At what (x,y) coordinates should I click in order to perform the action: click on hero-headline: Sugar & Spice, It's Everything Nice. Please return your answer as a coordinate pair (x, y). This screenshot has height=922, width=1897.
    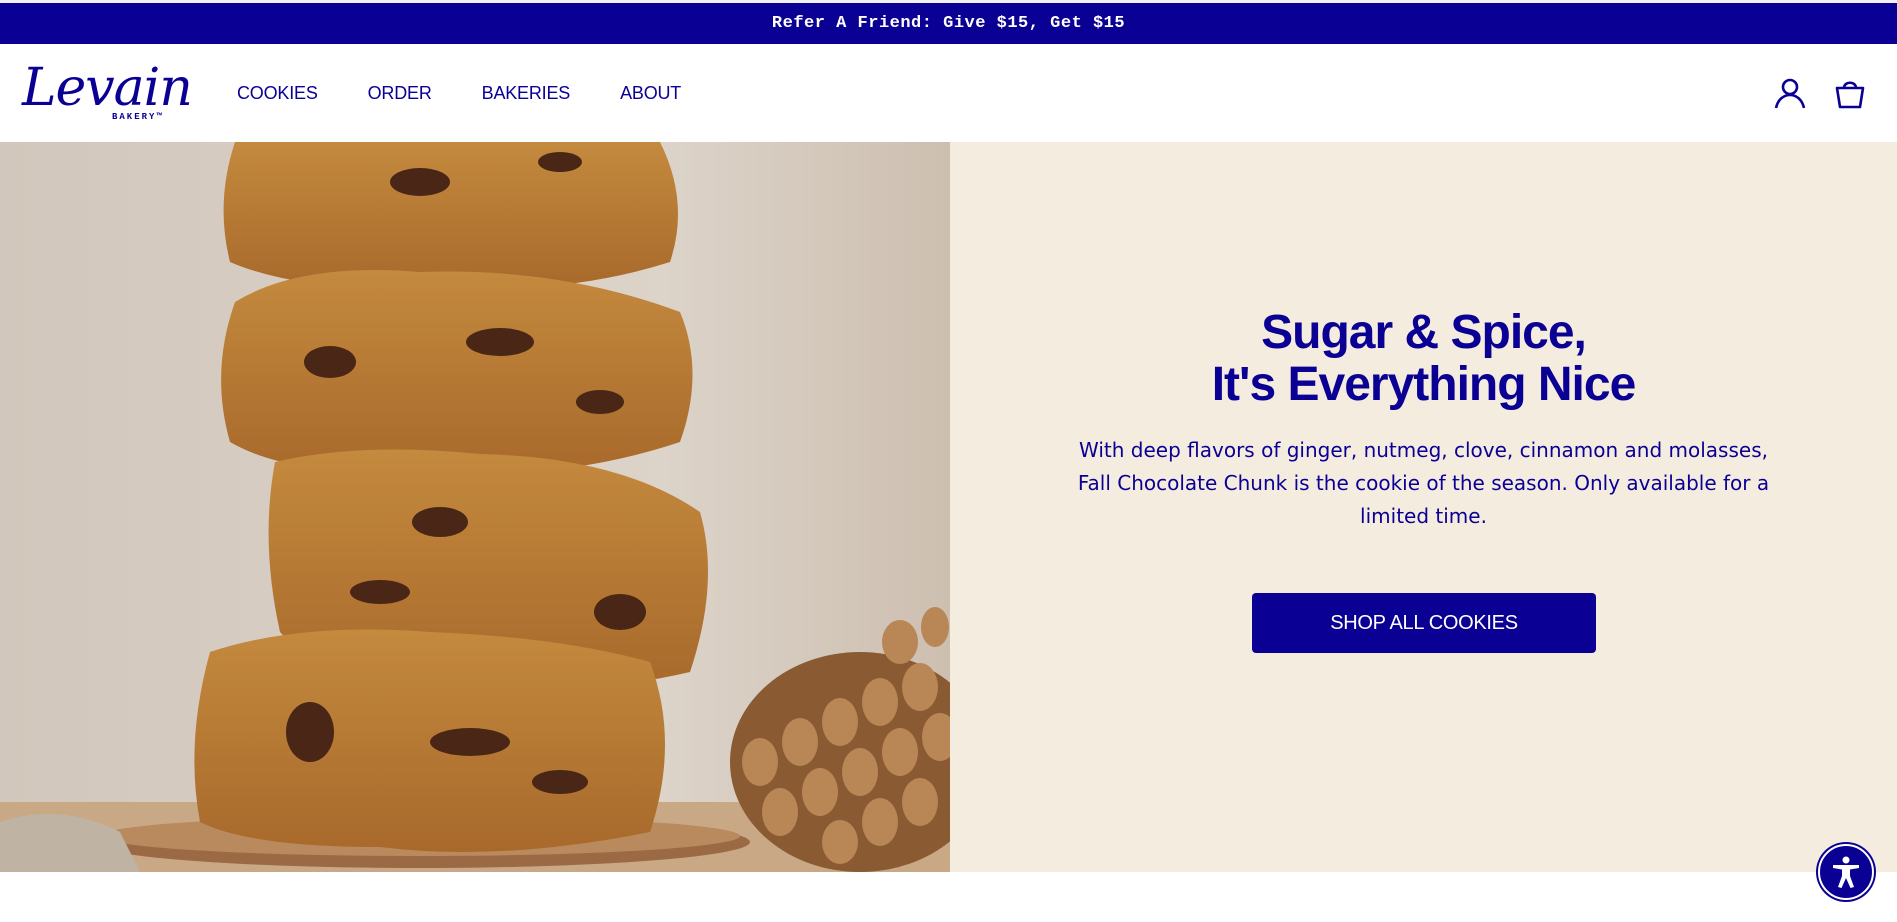
    Looking at the image, I should click on (1423, 359).